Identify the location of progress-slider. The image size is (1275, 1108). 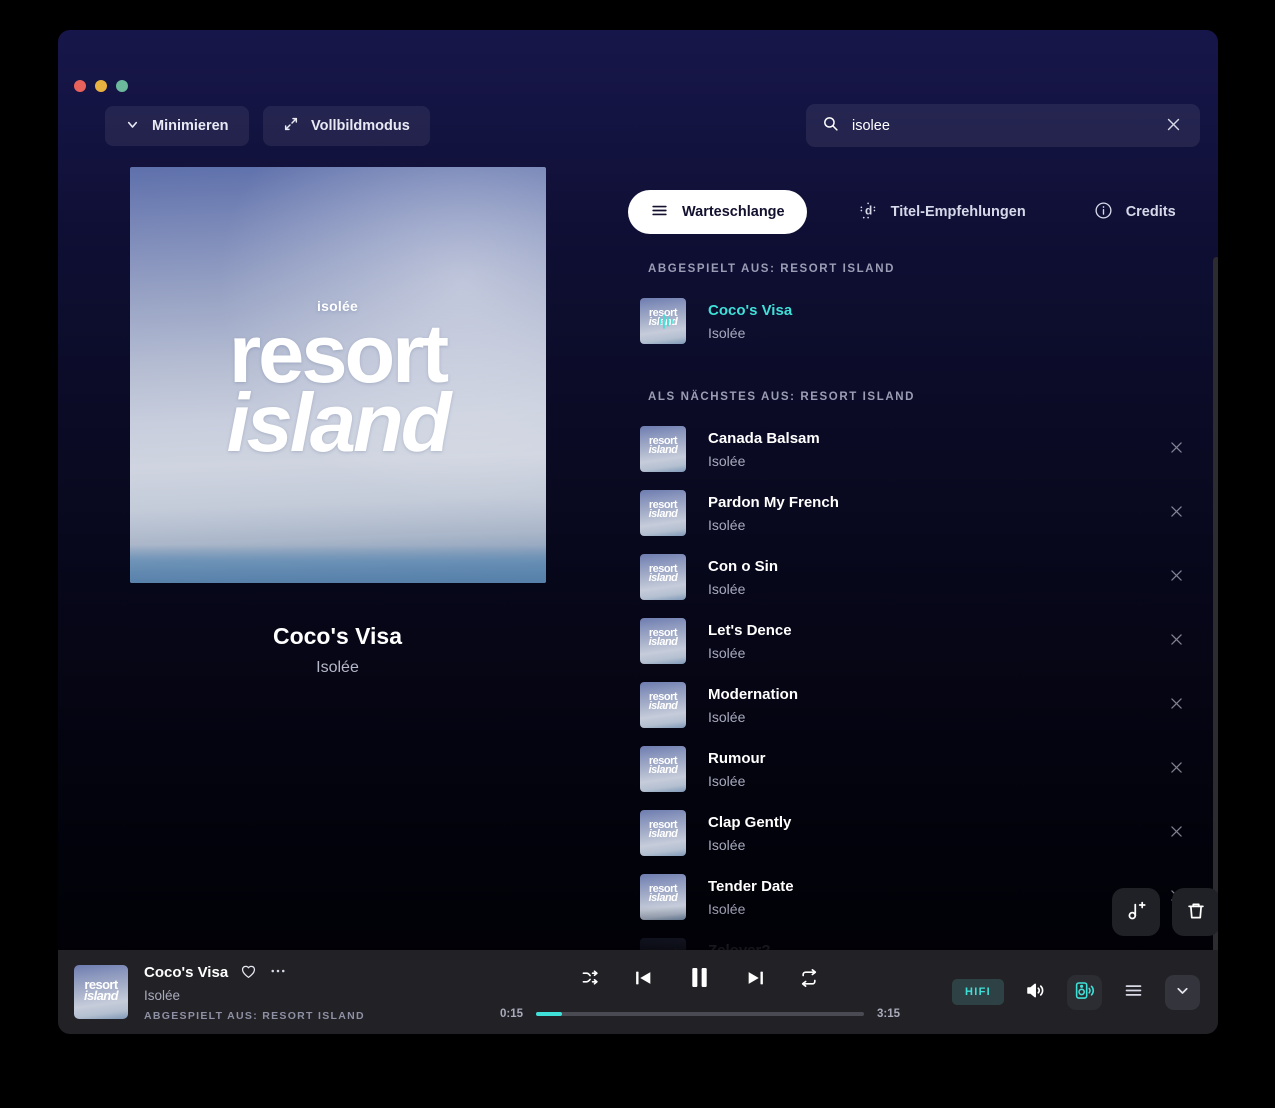
(700, 1014).